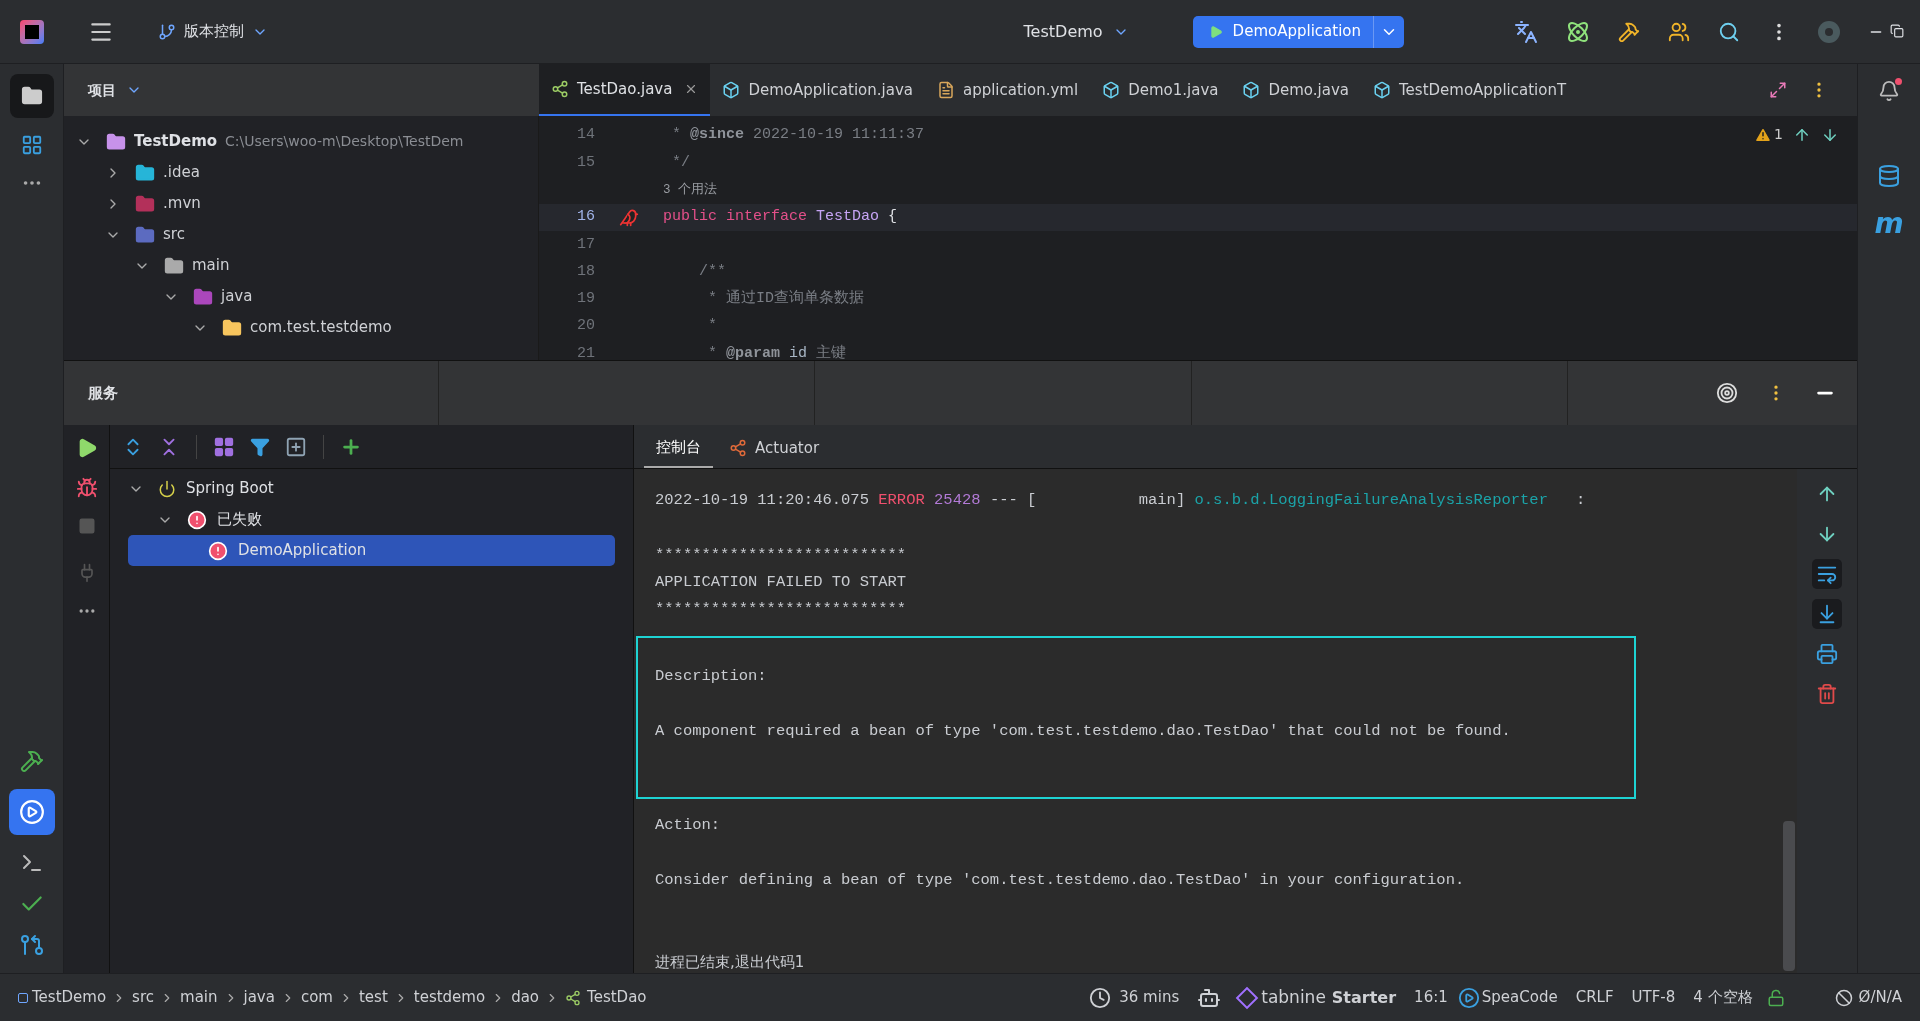  What do you see at coordinates (625, 90) in the screenshot?
I see `editor-tab: TestDao.java` at bounding box center [625, 90].